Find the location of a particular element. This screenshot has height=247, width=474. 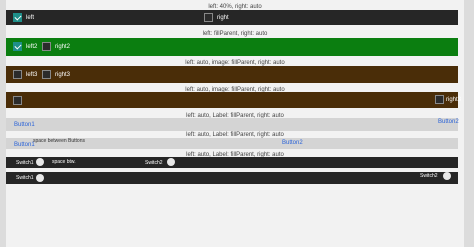

button1-row6: Button1 is located at coordinates (24, 145).